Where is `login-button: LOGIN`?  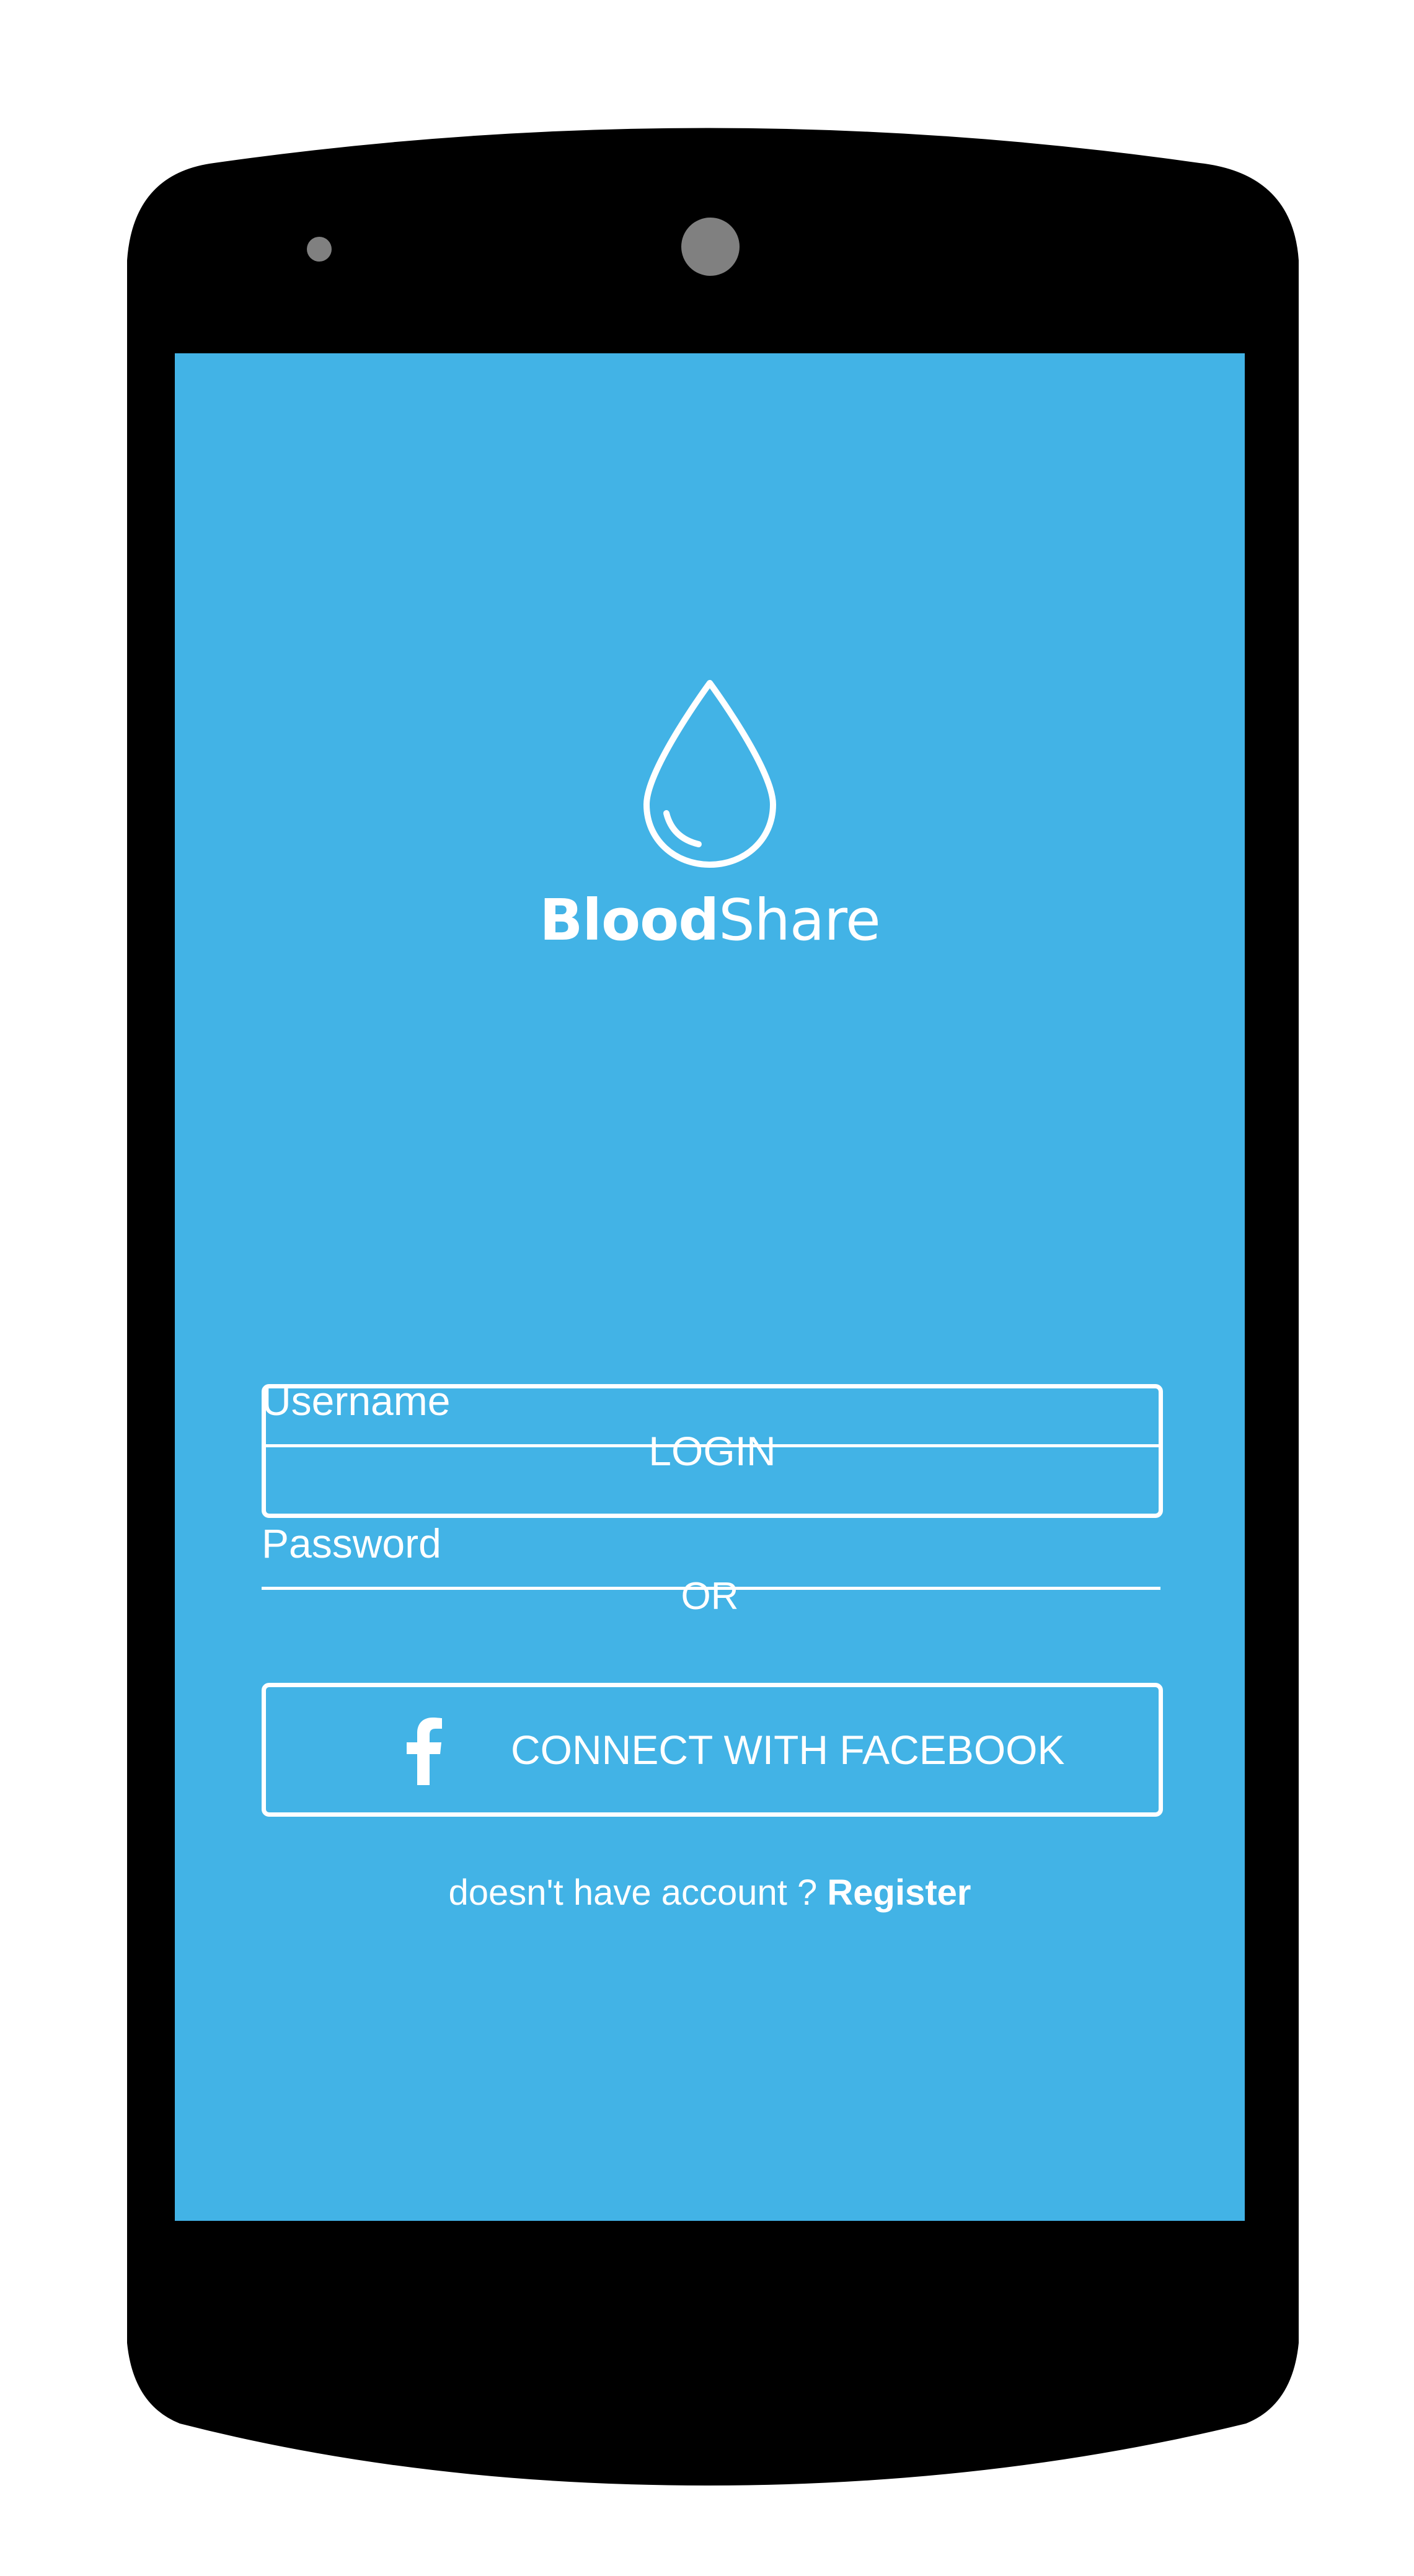 login-button: LOGIN is located at coordinates (712, 1451).